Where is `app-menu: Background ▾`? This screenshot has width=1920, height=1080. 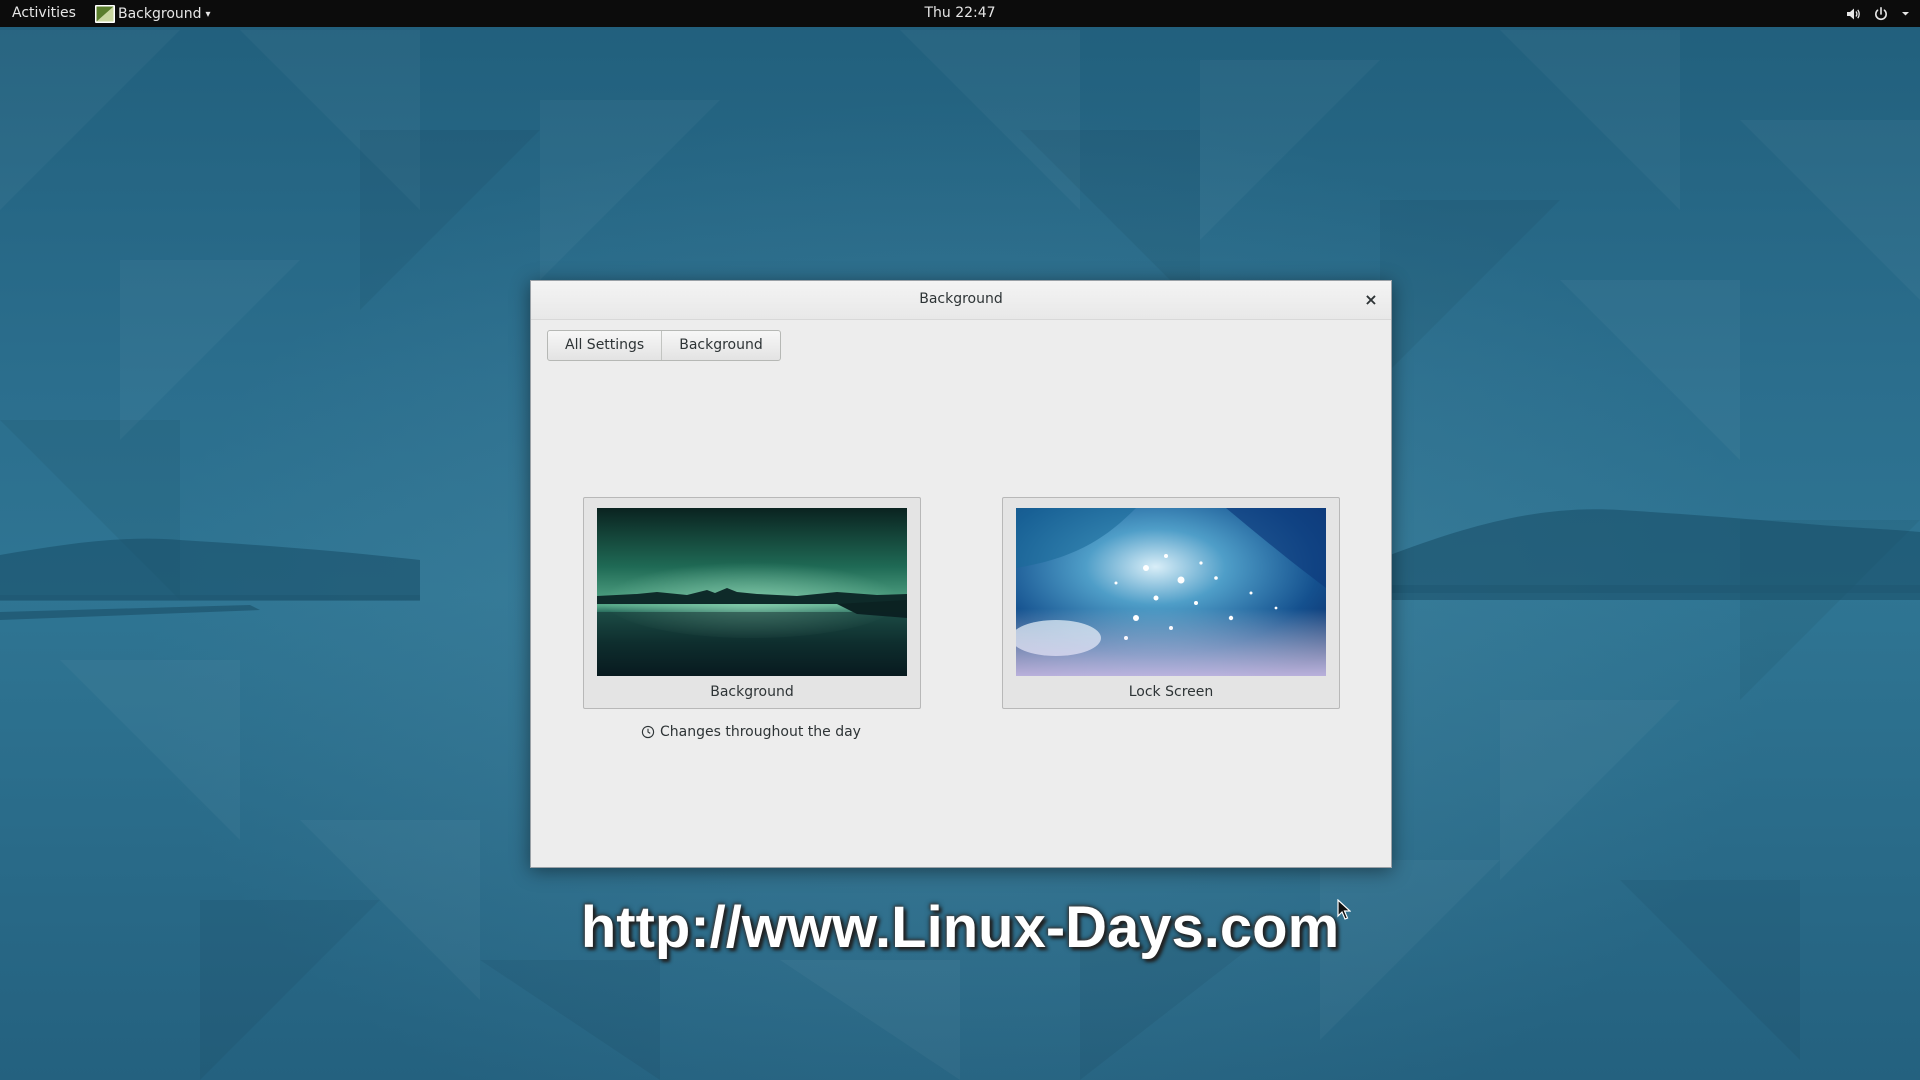
app-menu: Background ▾ is located at coordinates (152, 13).